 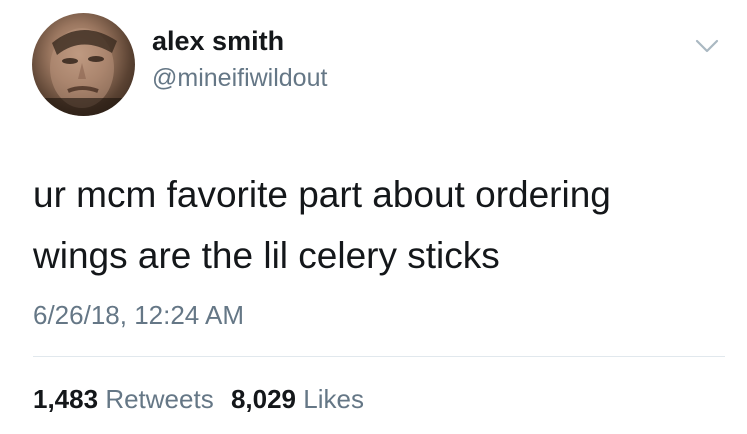 I want to click on tweet-timestamp: 6/26/18, 12:24 AM, so click(x=138, y=315).